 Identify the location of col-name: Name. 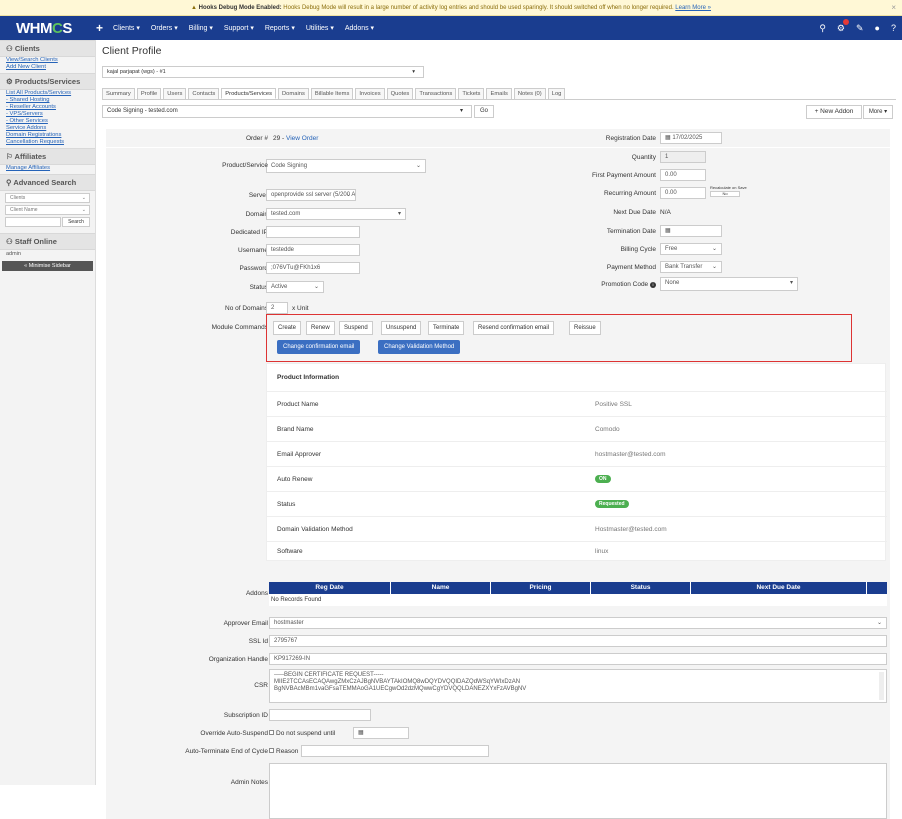
(441, 588).